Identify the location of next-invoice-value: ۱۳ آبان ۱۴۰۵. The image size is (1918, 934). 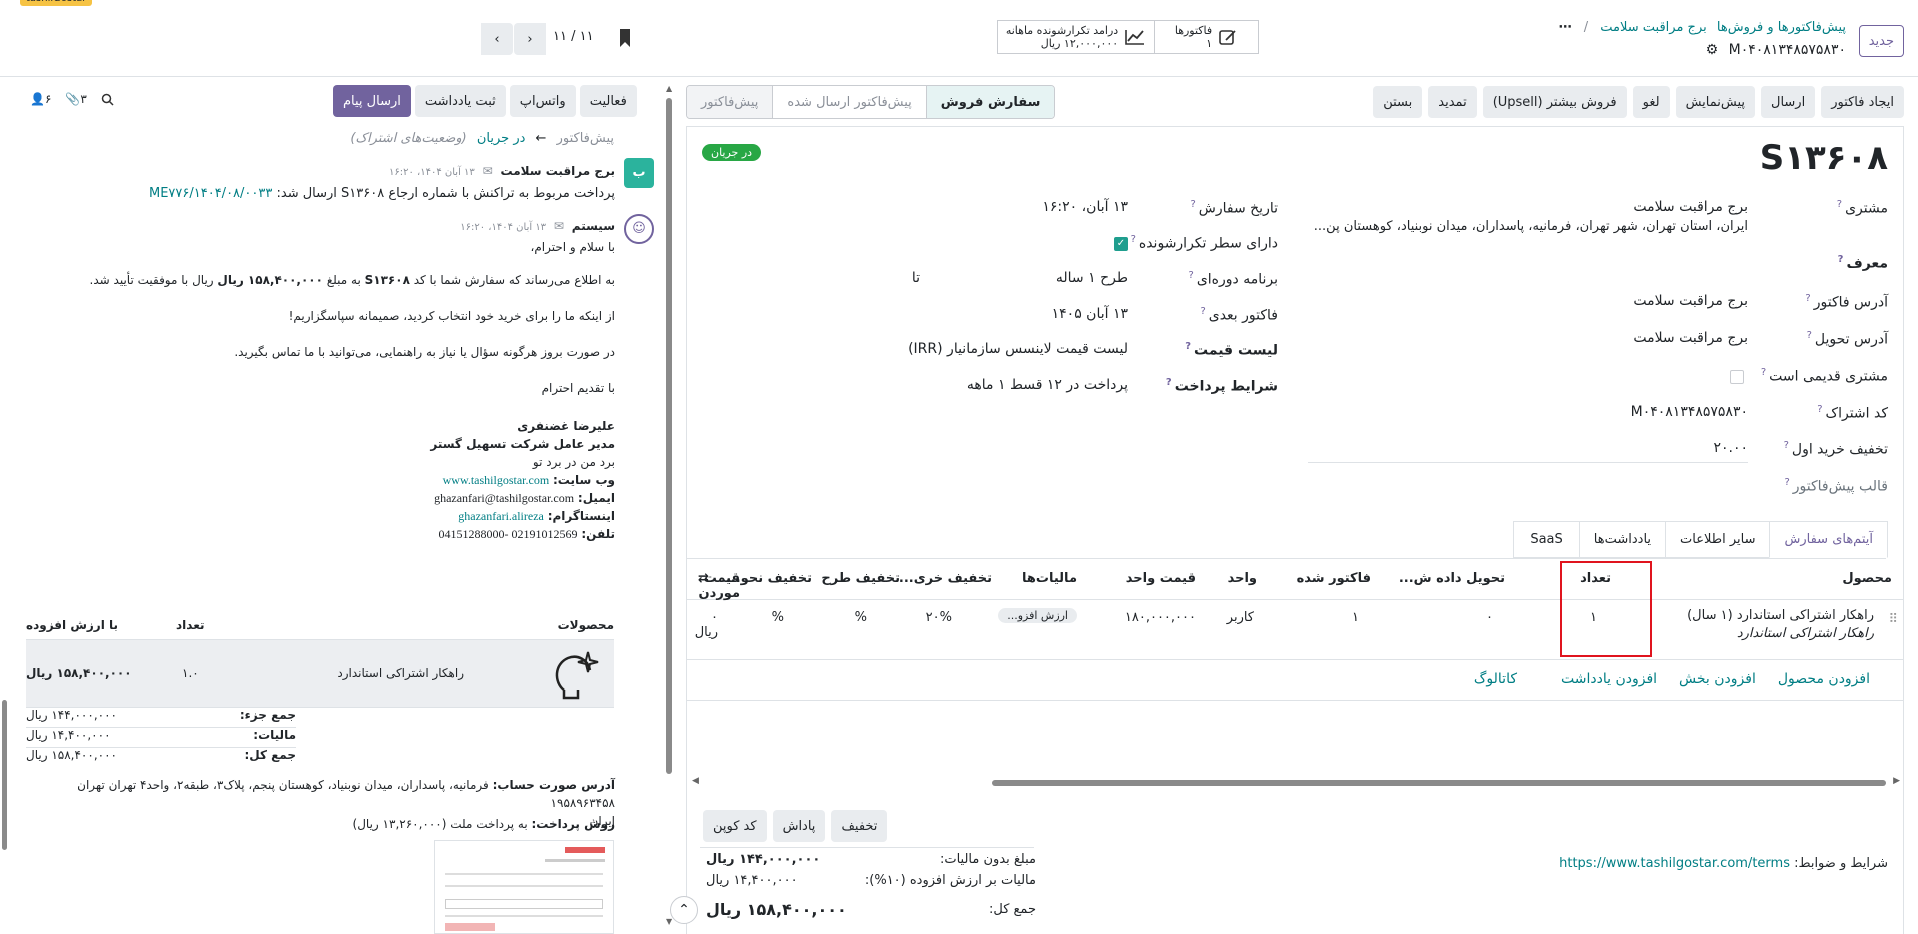
(1090, 314).